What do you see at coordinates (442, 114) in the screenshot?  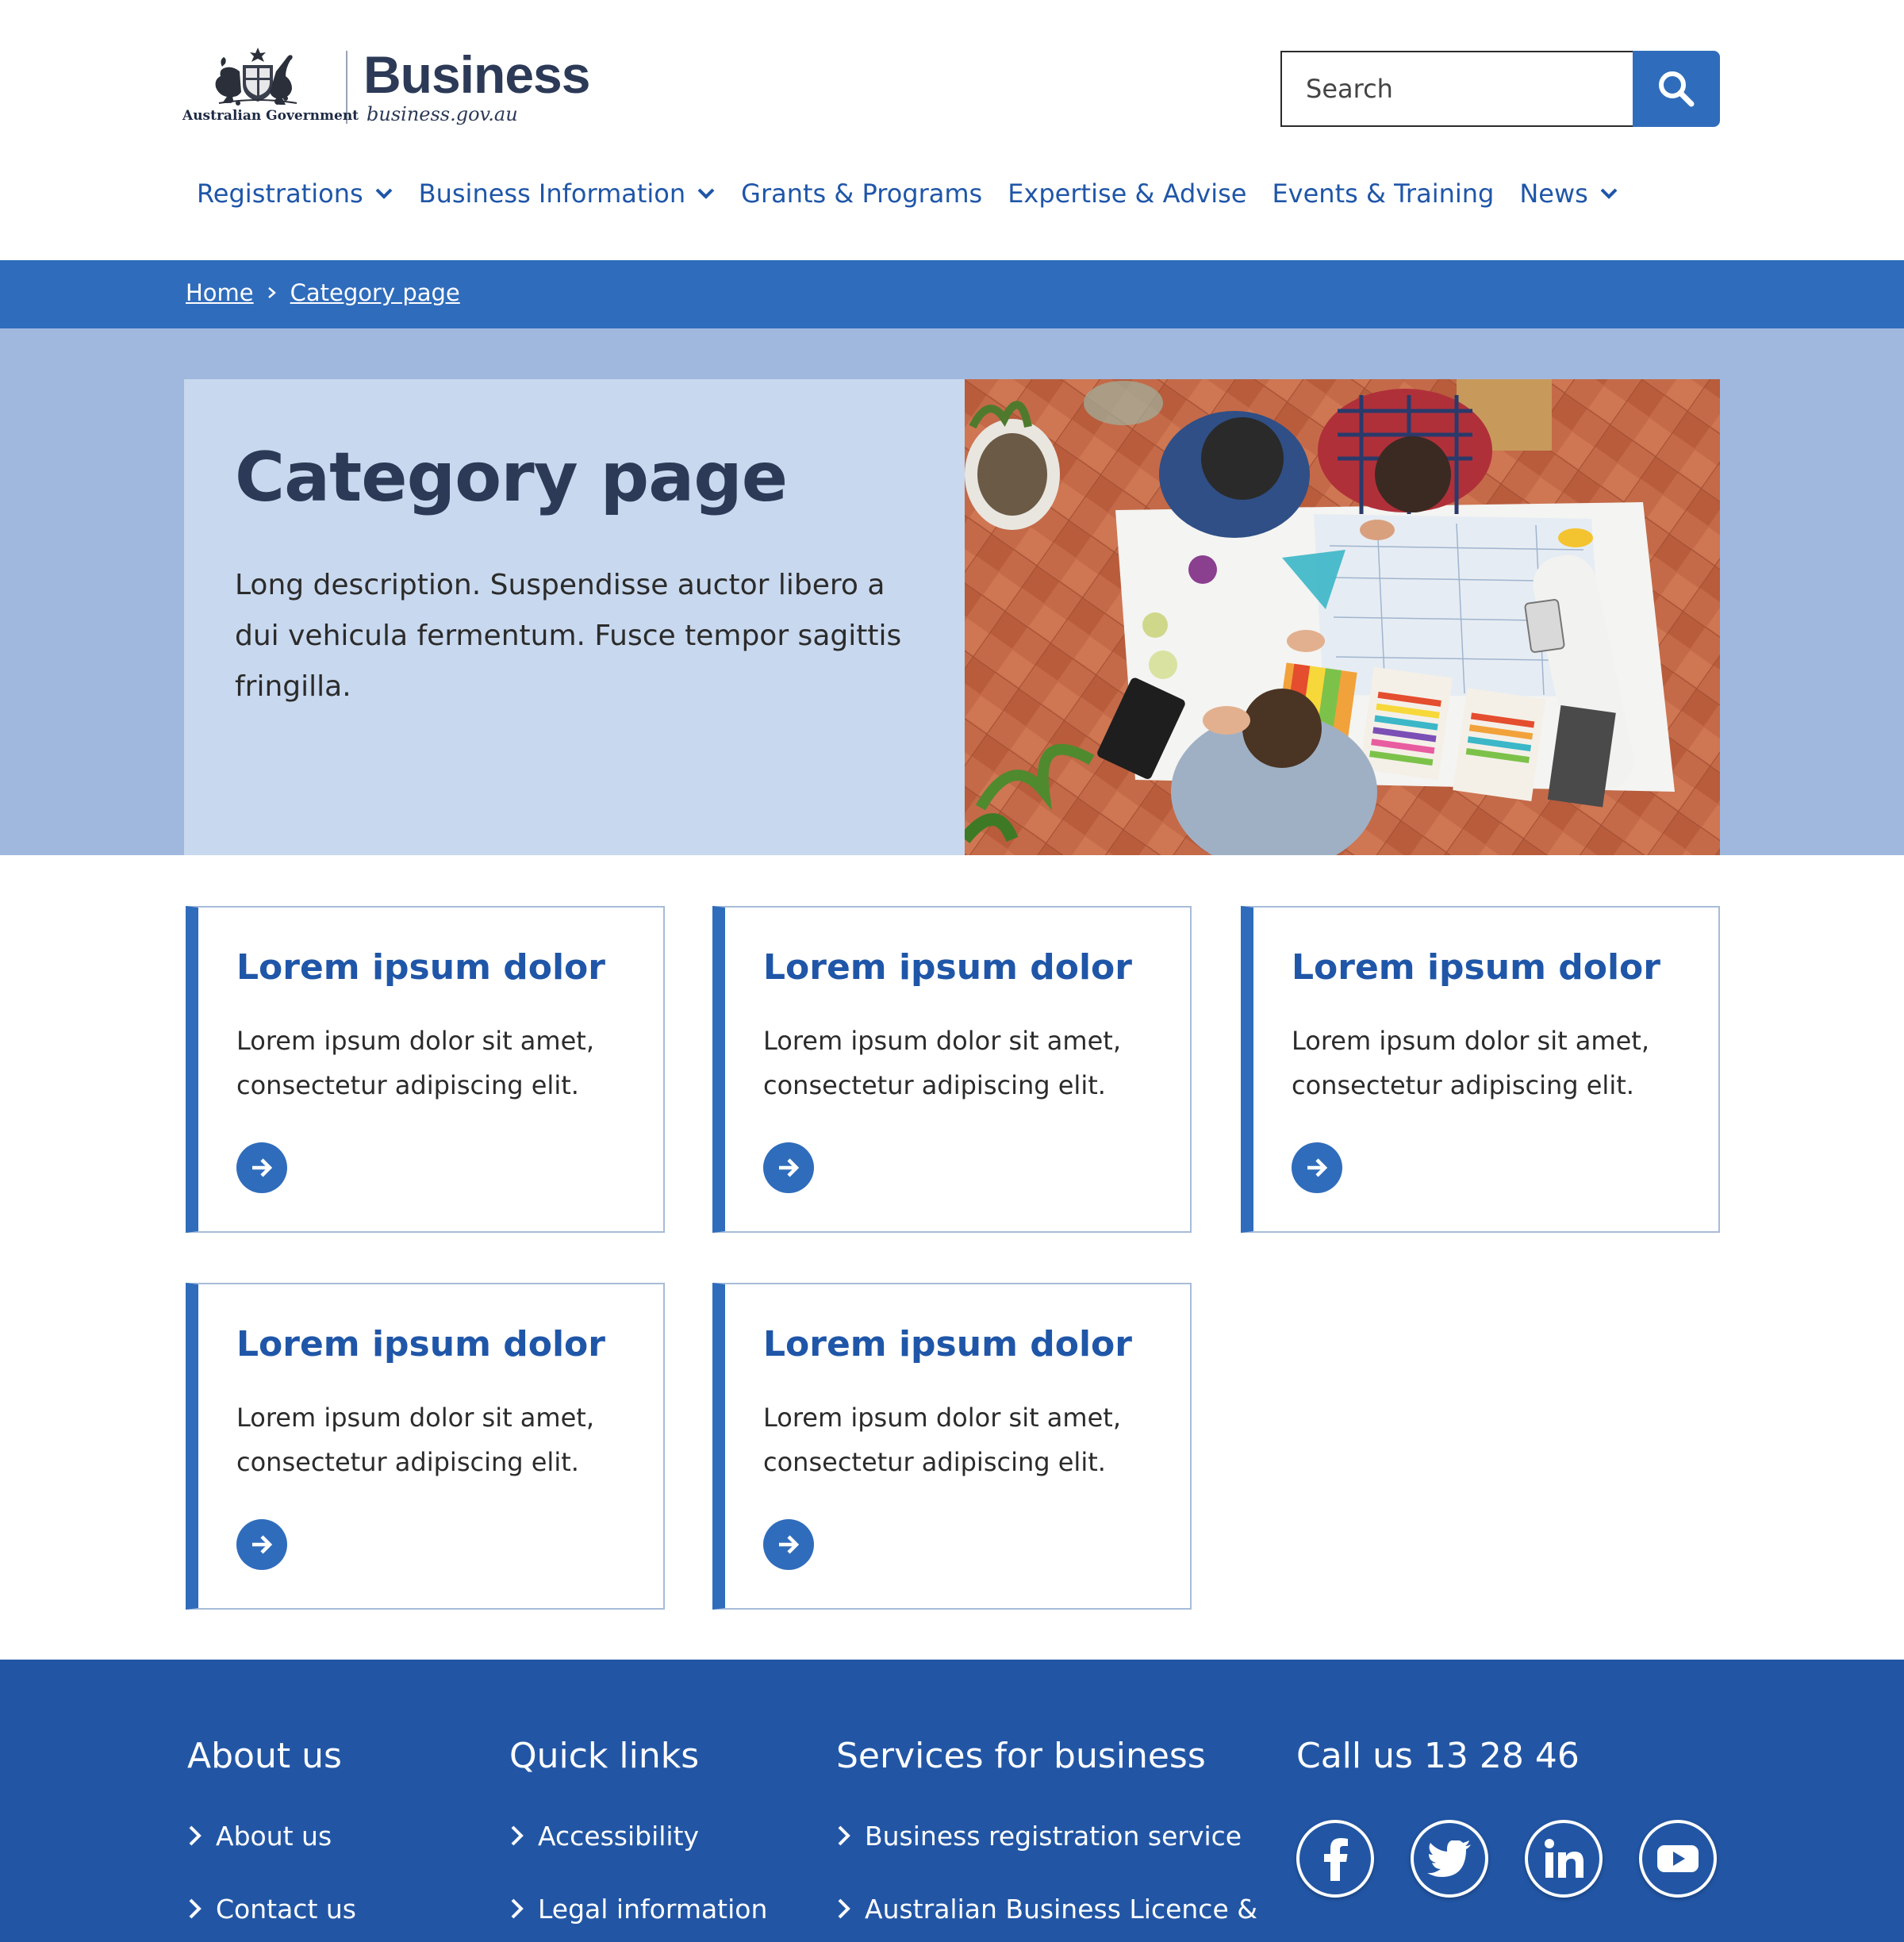 I see `brand-url: business.gov.au` at bounding box center [442, 114].